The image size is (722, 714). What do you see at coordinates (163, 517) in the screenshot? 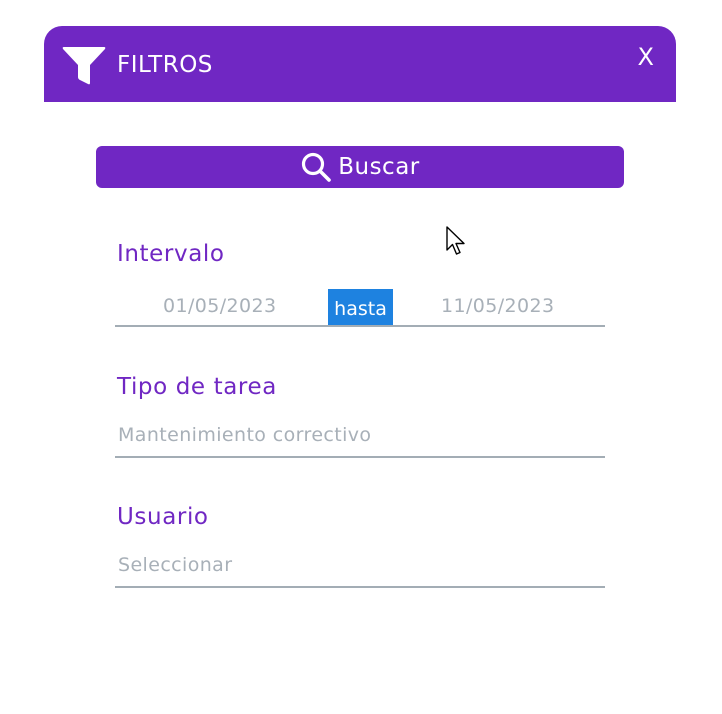
I see `user-label: Usuario` at bounding box center [163, 517].